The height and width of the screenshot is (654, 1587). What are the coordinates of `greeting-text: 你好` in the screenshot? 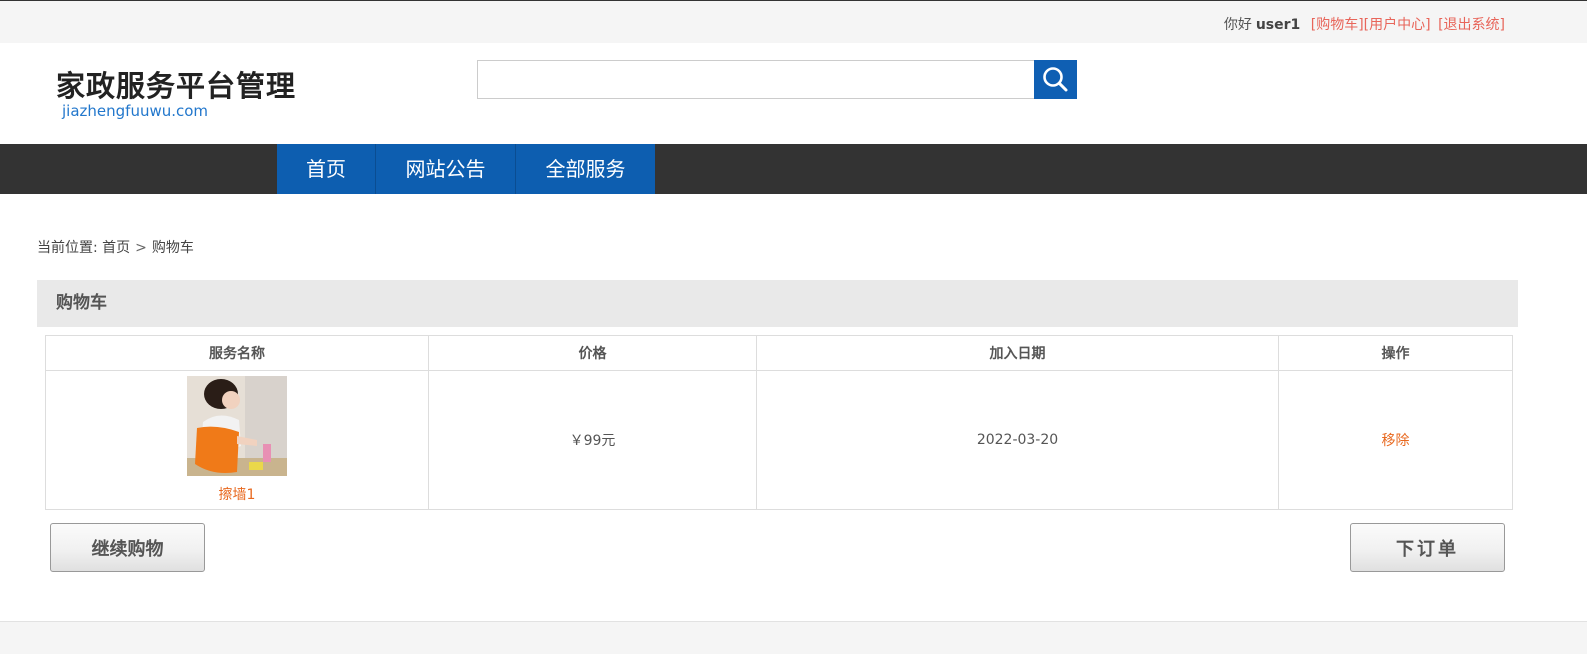 It's located at (1237, 25).